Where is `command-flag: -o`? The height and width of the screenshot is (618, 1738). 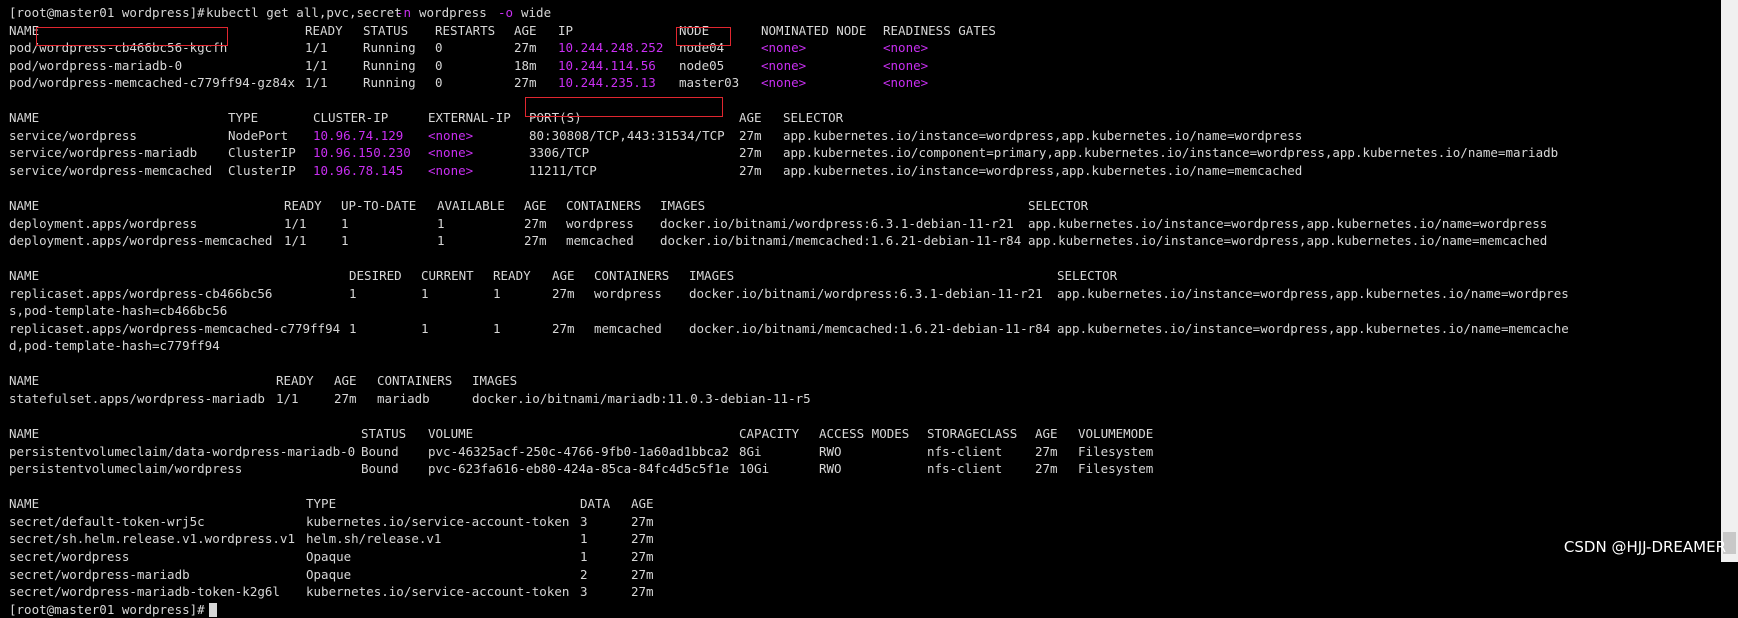
command-flag: -o is located at coordinates (506, 12).